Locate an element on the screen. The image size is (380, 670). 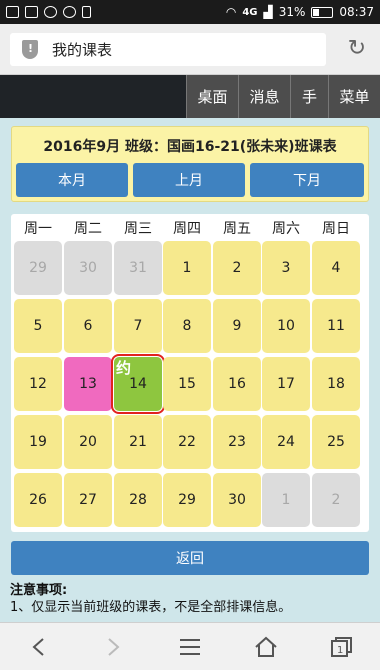
calendar-day: 3 is located at coordinates (286, 268).